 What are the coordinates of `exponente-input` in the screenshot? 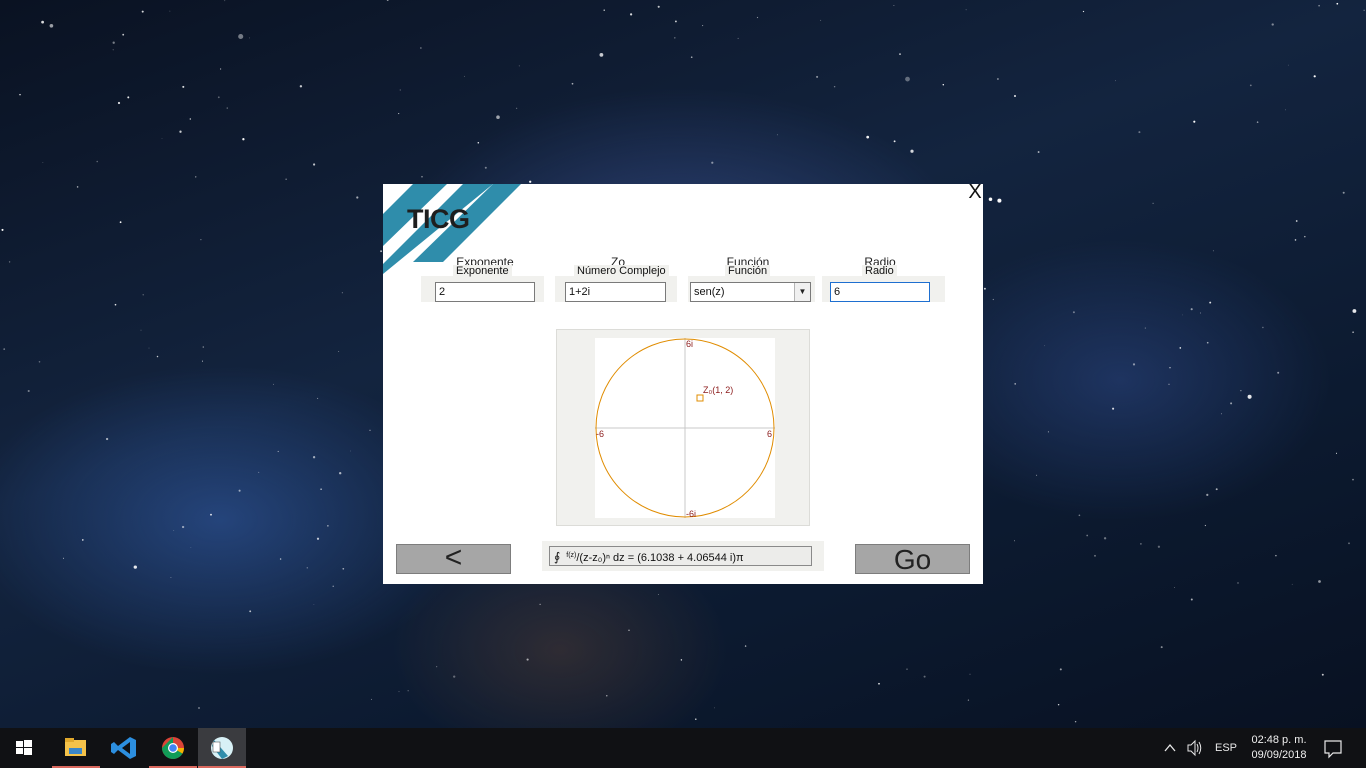 It's located at (485, 292).